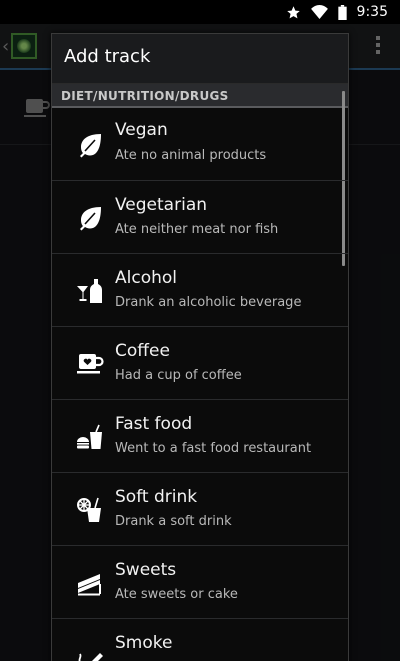 This screenshot has height=661, width=400. What do you see at coordinates (146, 278) in the screenshot?
I see `item-title: Alcohol` at bounding box center [146, 278].